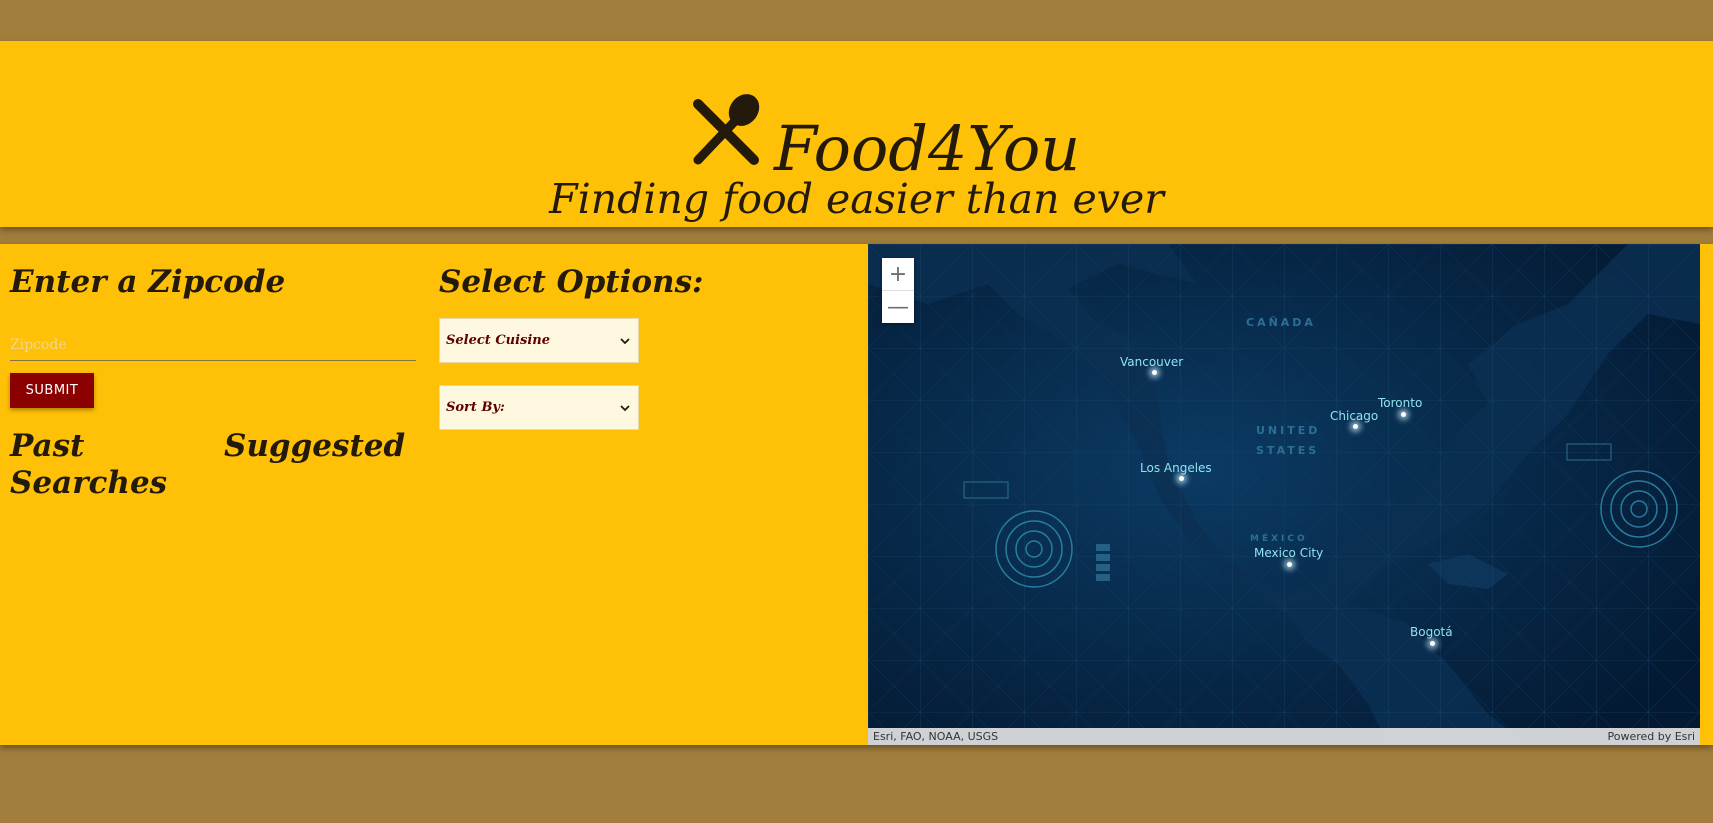 The image size is (1713, 823). What do you see at coordinates (1288, 450) in the screenshot?
I see `region-label: STATES` at bounding box center [1288, 450].